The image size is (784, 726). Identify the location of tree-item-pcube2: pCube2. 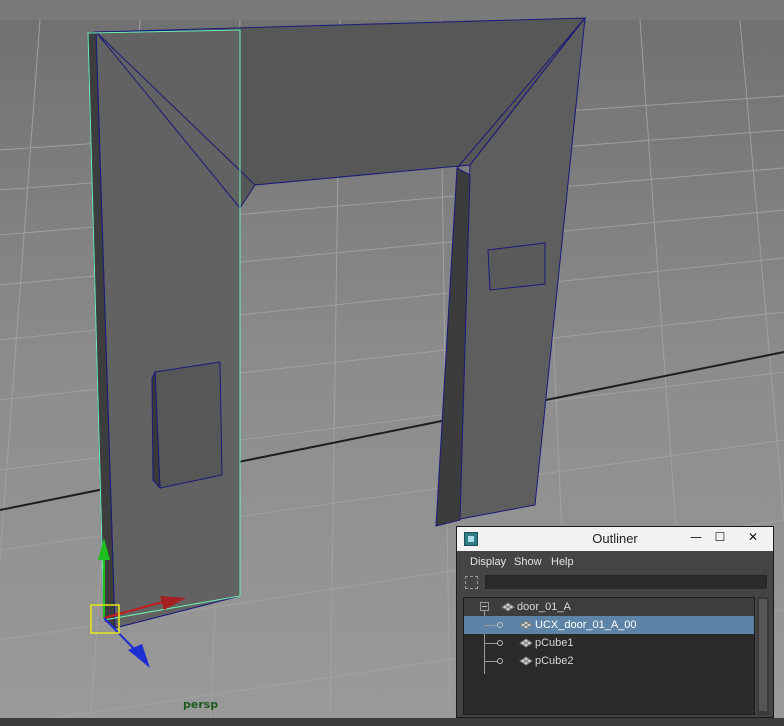
(609, 661).